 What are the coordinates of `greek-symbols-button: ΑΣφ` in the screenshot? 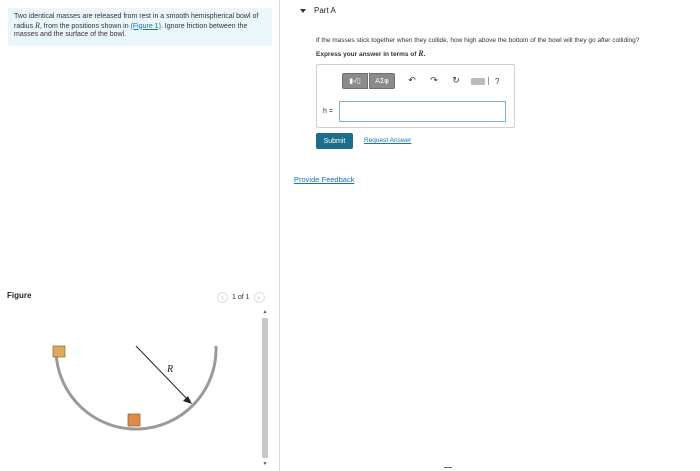 It's located at (382, 81).